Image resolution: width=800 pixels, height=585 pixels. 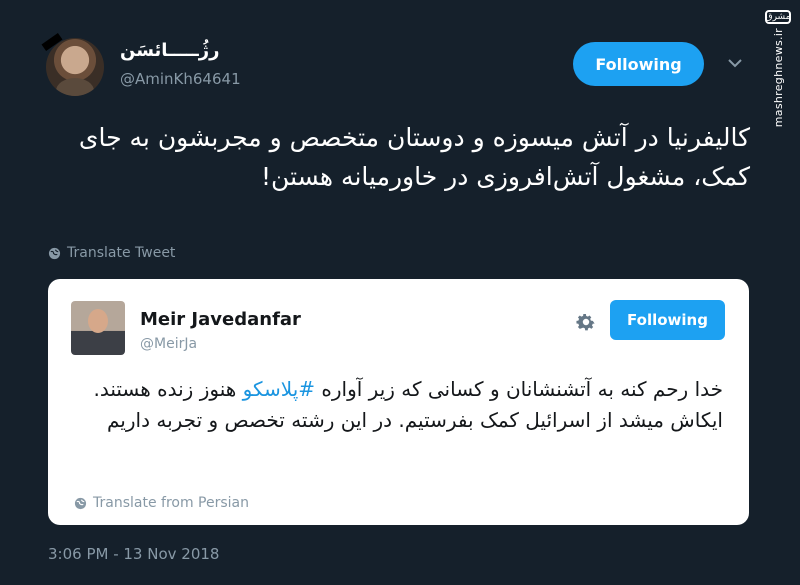 I want to click on following-button: Following, so click(x=638, y=64).